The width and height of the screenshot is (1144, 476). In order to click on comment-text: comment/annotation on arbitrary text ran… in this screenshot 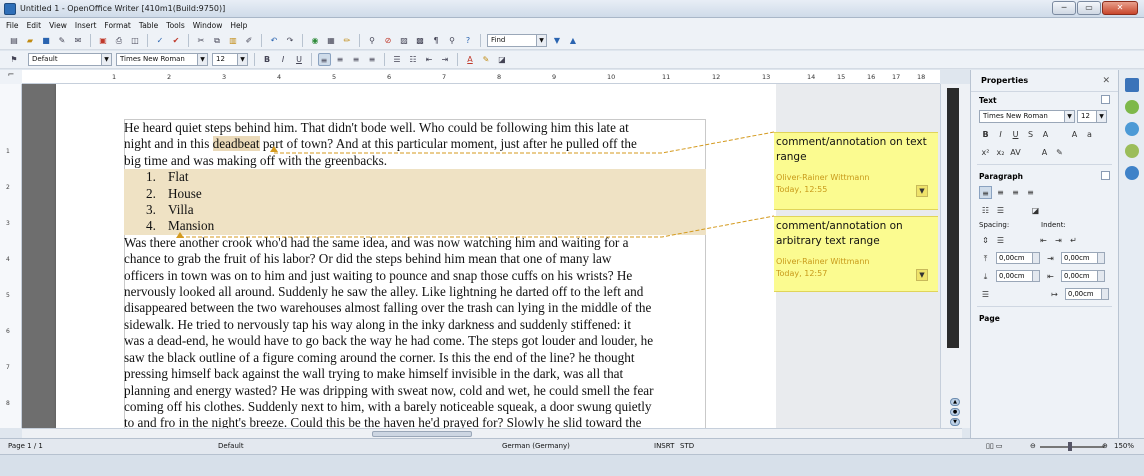, I will do `click(856, 234)`.